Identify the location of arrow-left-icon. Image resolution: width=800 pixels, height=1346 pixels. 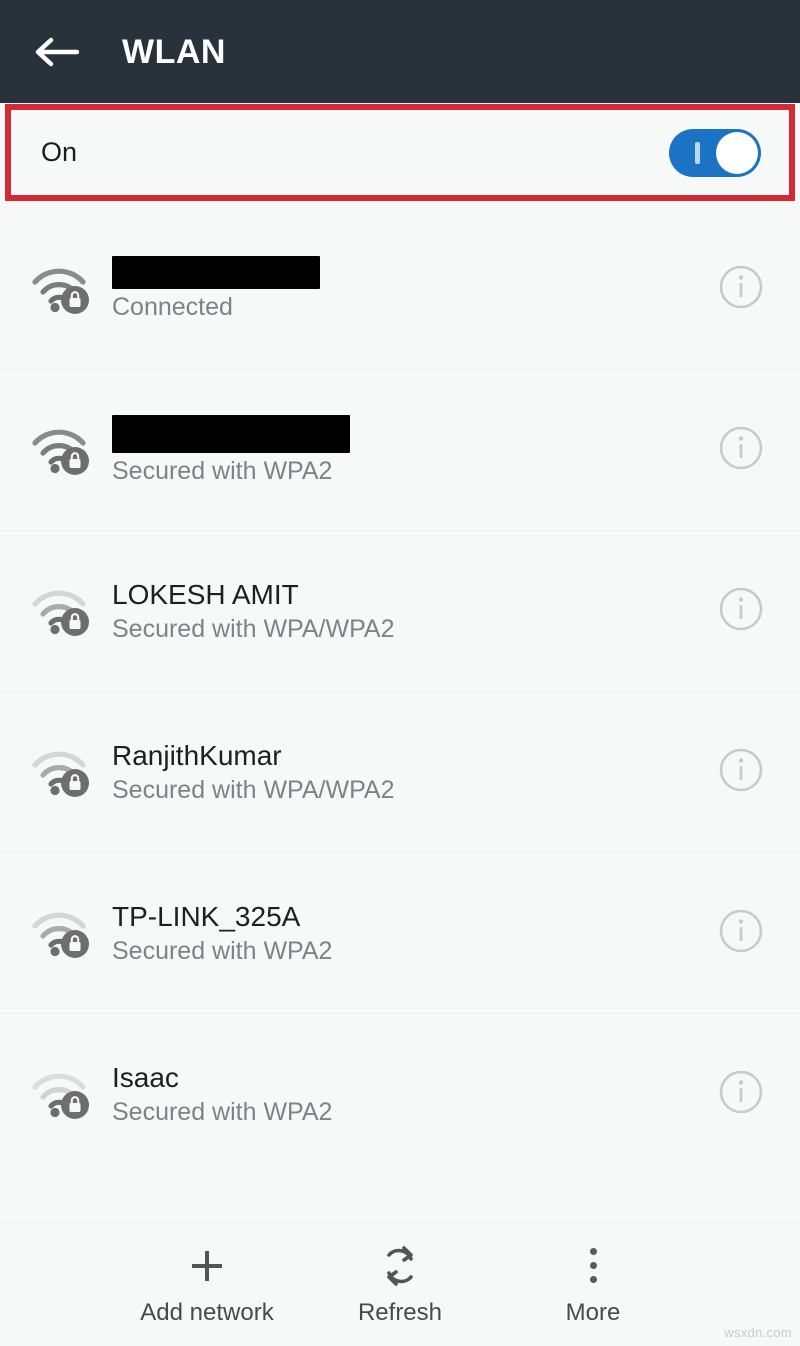
(56, 52).